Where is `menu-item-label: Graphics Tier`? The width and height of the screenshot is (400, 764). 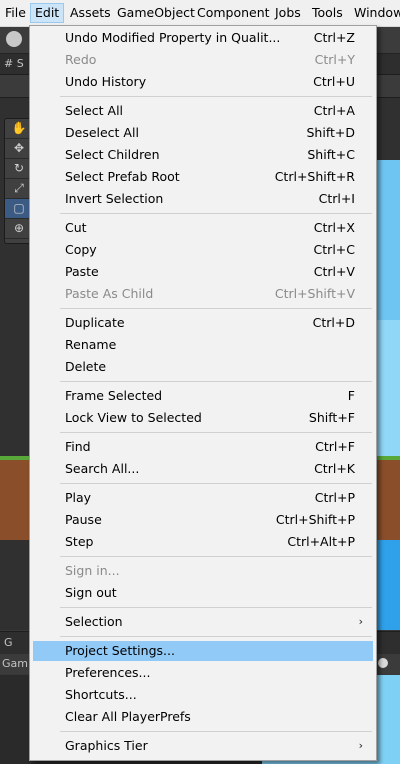 menu-item-label: Graphics Tier is located at coordinates (106, 745).